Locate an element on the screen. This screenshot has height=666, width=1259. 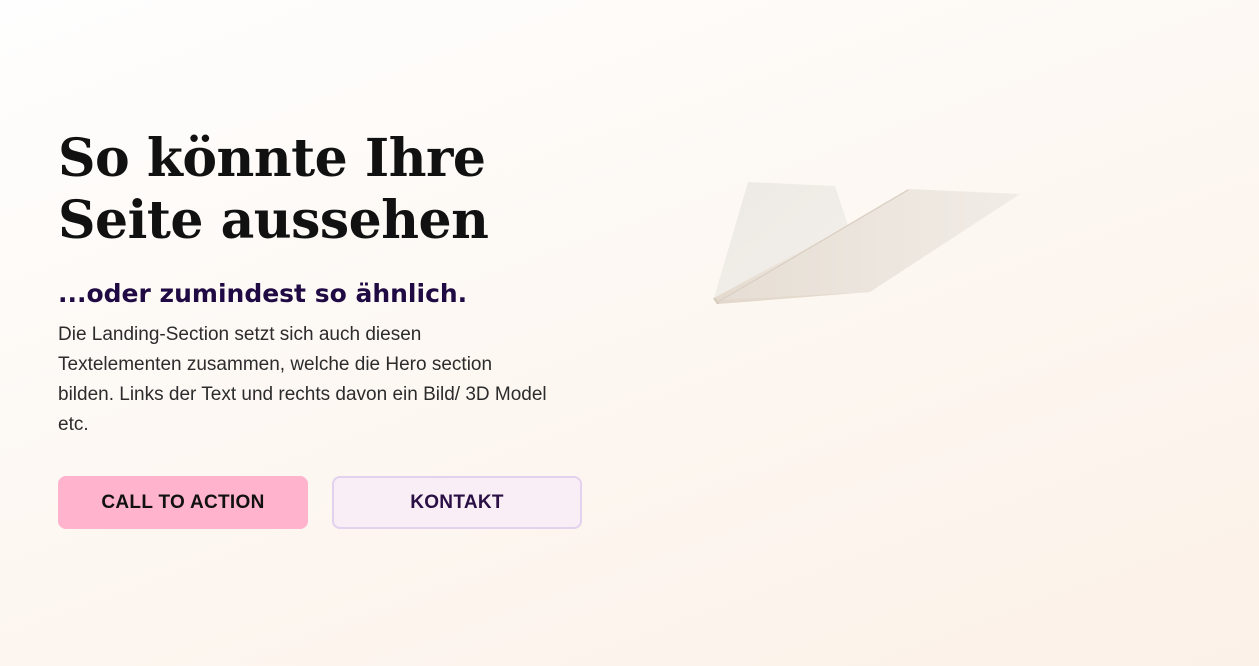
hero-subheadline: ...oder zumindest so ähnlich. is located at coordinates (263, 293).